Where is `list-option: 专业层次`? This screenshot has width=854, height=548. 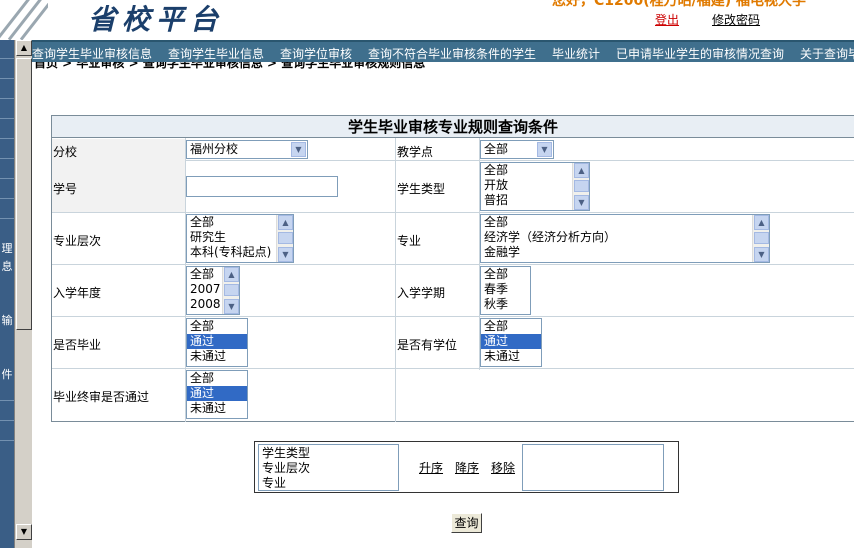
list-option: 专业层次 is located at coordinates (328, 467).